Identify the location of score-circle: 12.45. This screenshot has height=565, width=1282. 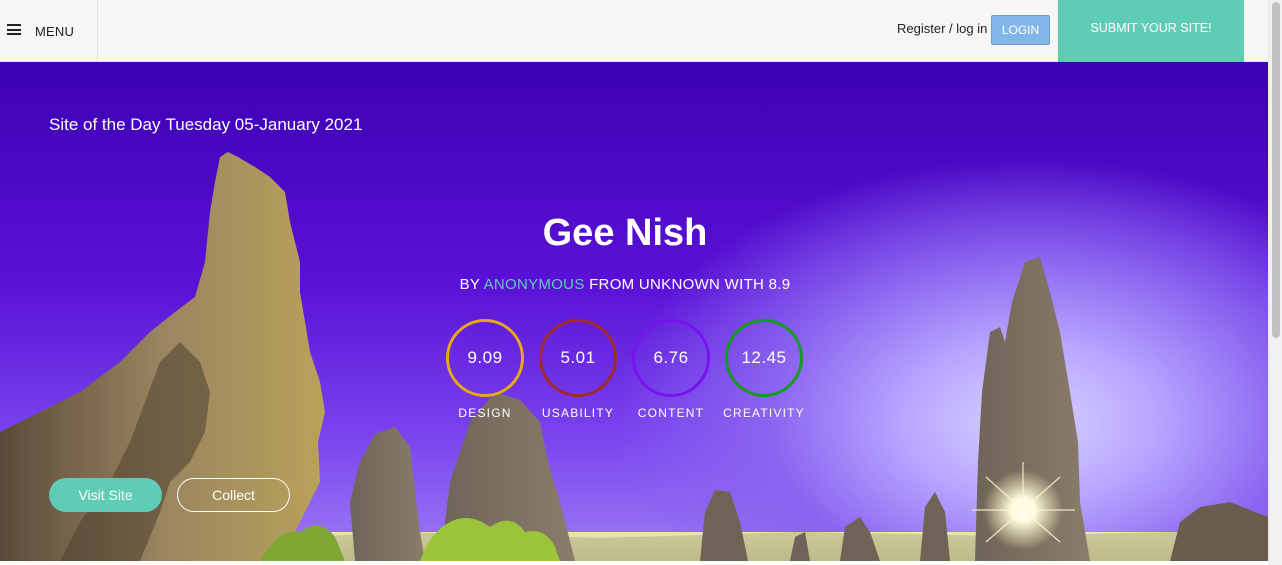
(764, 358).